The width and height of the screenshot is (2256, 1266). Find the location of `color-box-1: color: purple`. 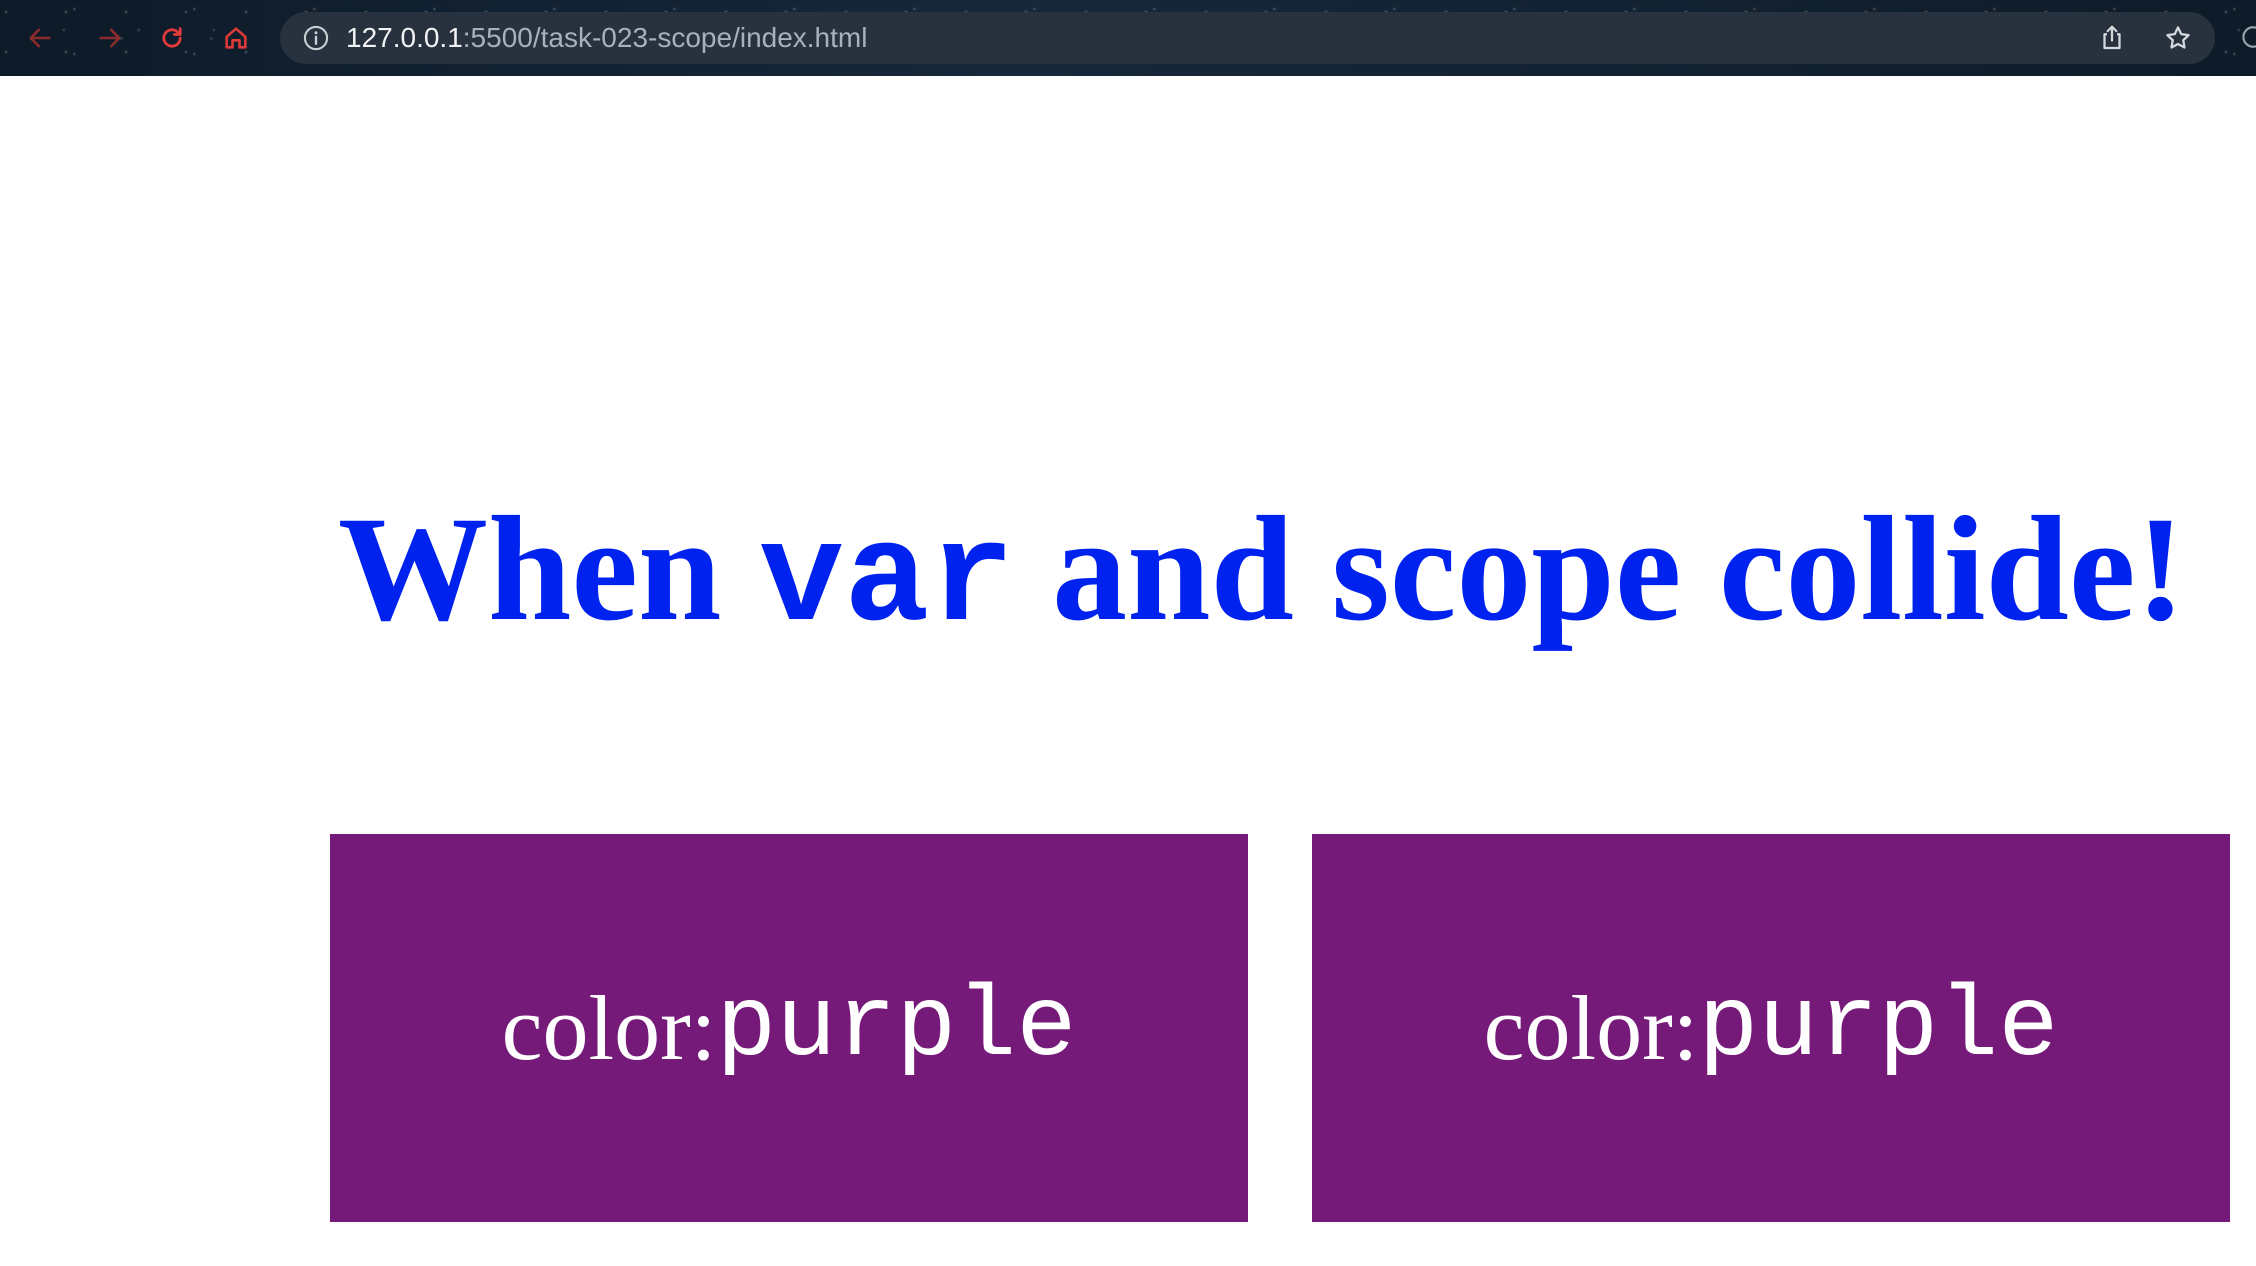

color-box-1: color: purple is located at coordinates (789, 1028).